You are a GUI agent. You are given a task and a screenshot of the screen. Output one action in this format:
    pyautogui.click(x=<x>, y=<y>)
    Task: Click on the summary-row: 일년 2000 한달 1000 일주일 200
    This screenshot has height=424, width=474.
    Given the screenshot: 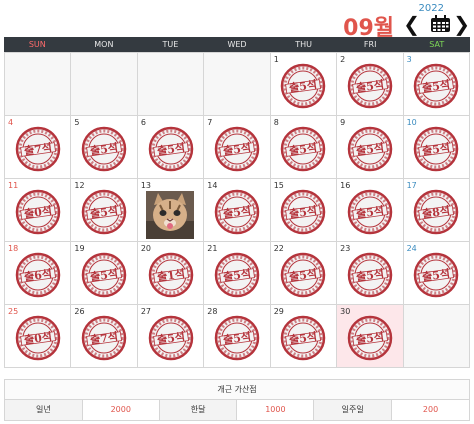 What is the action you would take?
    pyautogui.click(x=237, y=410)
    